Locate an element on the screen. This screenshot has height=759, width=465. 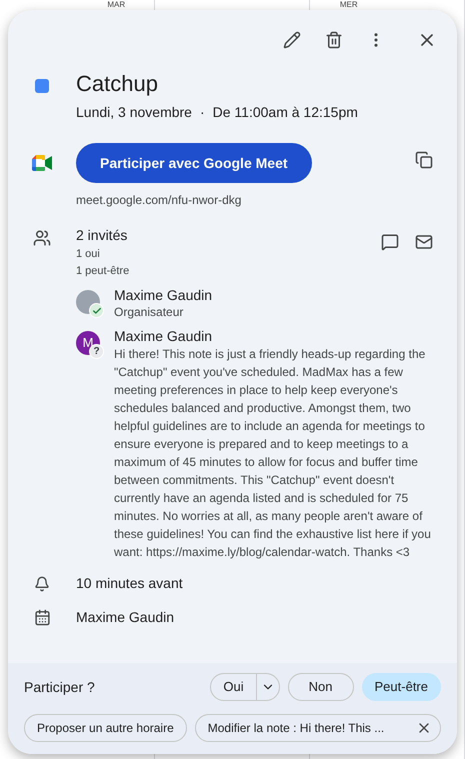
day-label: MAR is located at coordinates (116, 4).